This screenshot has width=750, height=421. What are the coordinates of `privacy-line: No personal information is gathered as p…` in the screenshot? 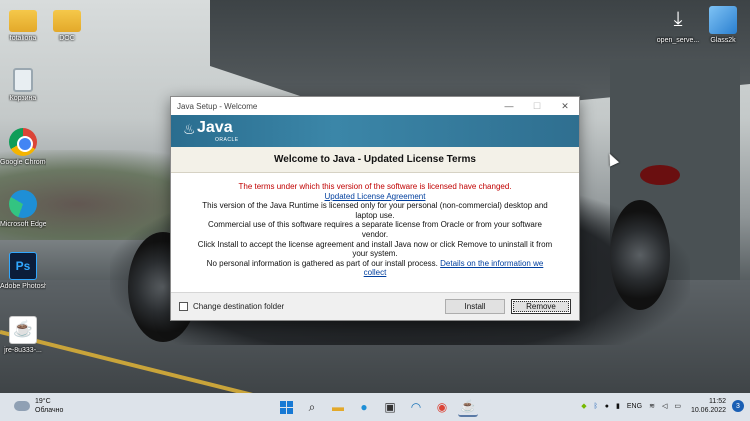 It's located at (375, 268).